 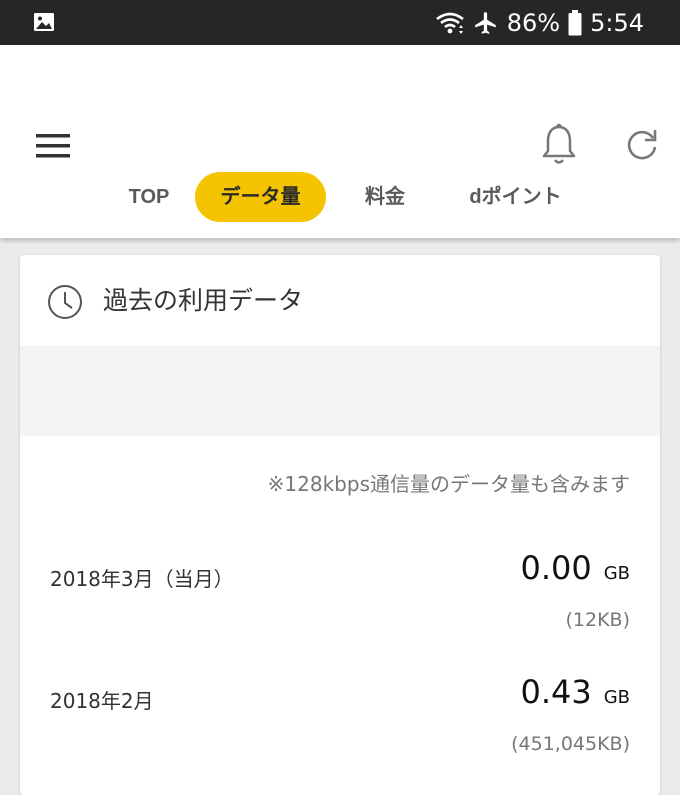 What do you see at coordinates (149, 197) in the screenshot?
I see `tab-top: TOP` at bounding box center [149, 197].